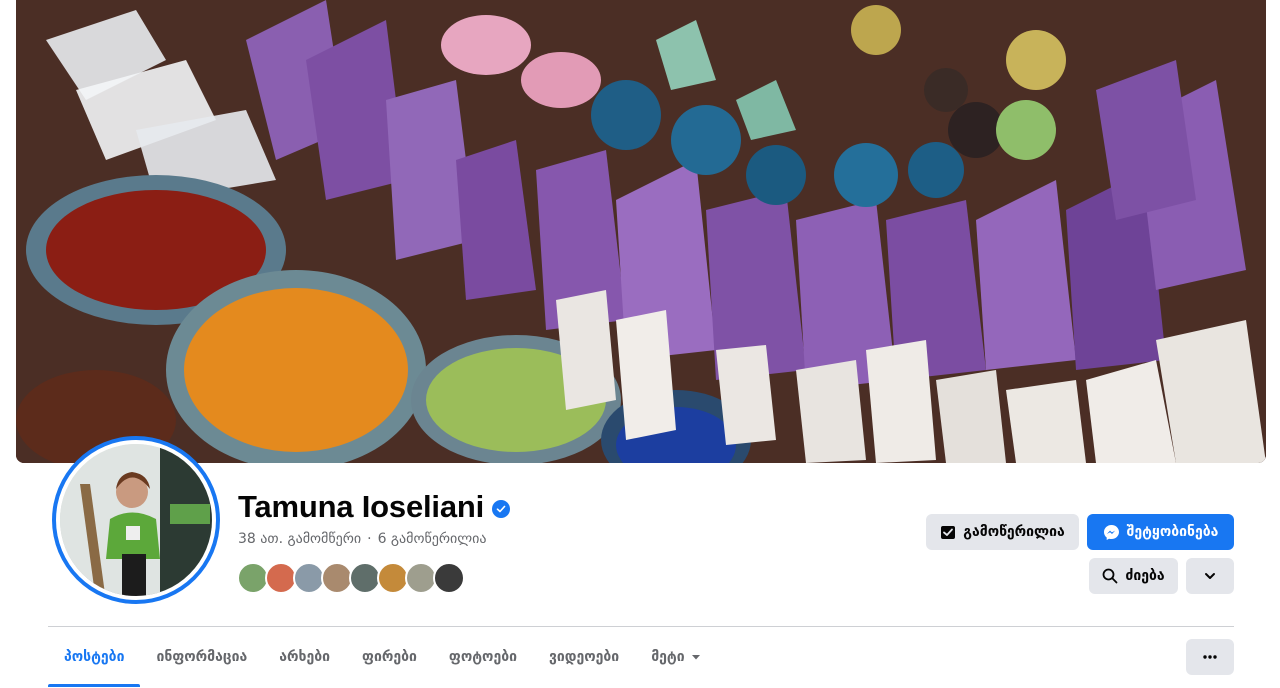 Image resolution: width=1280 pixels, height=688 pixels. I want to click on tab-label: არხები, so click(305, 657).